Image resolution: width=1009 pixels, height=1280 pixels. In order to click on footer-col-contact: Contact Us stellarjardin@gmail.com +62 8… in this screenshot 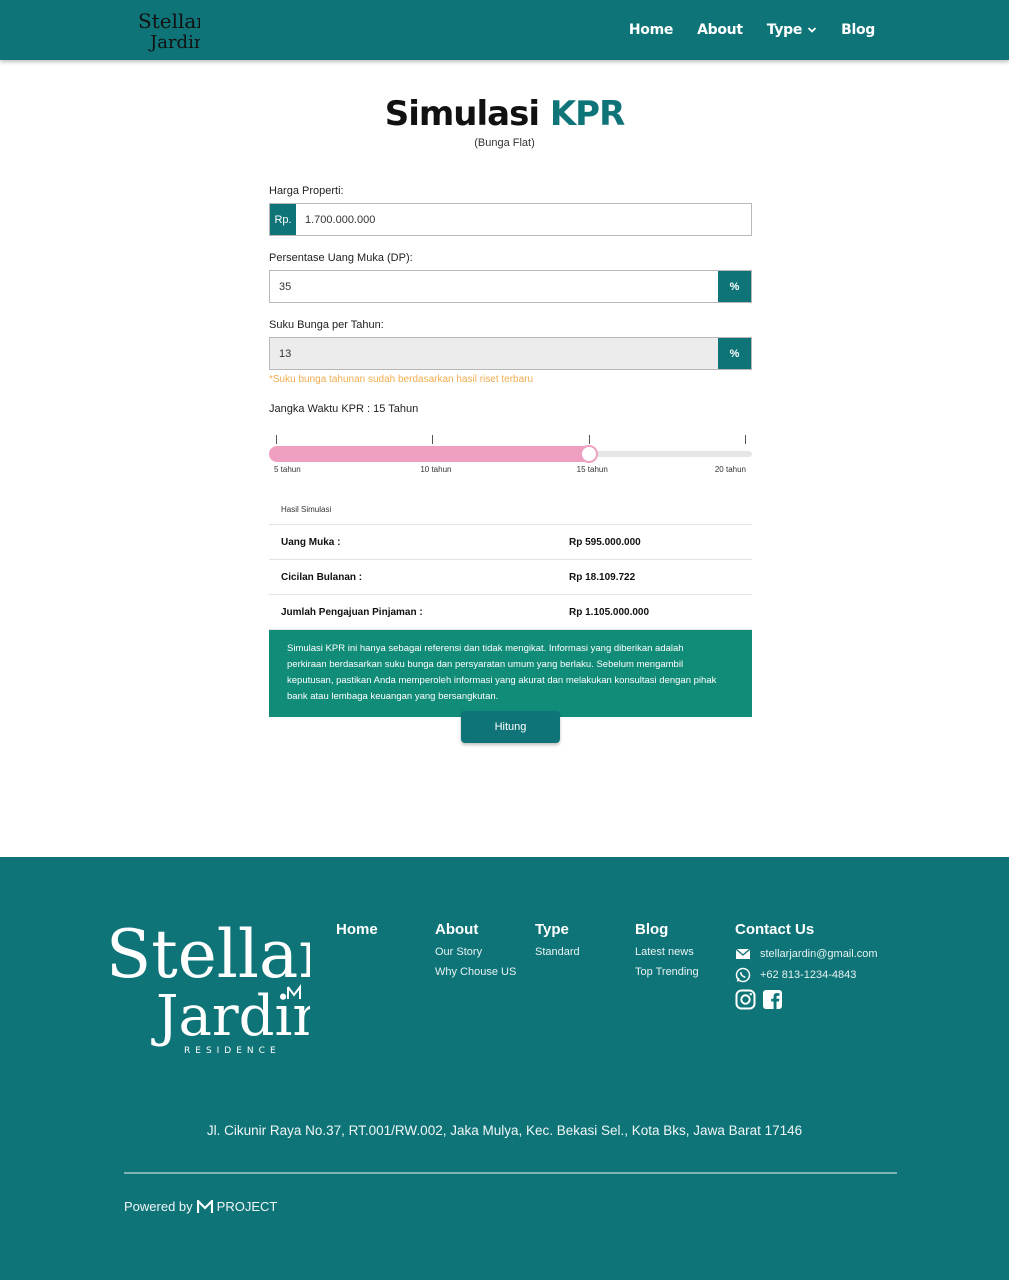, I will do `click(806, 965)`.